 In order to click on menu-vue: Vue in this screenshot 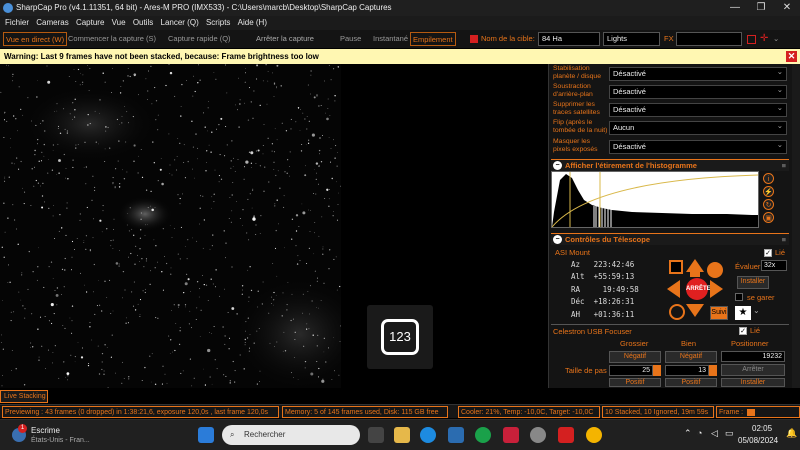, I will do `click(119, 23)`.